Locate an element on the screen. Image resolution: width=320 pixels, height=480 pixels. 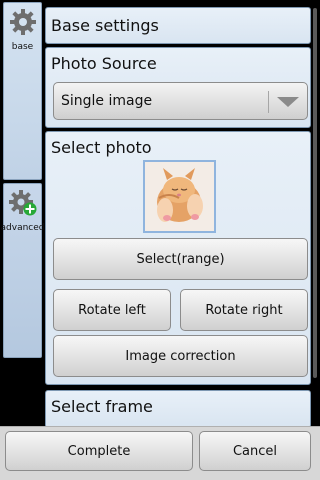
dropdown-divider is located at coordinates (268, 102).